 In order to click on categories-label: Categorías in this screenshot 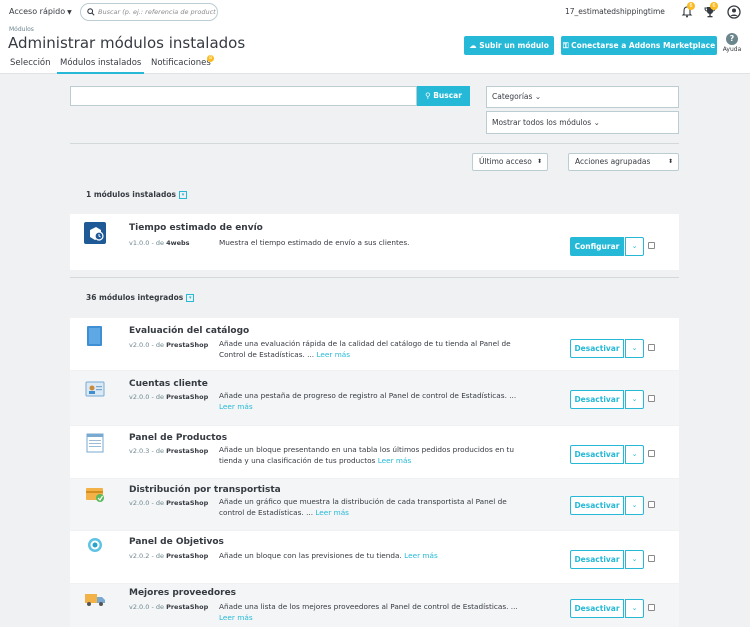, I will do `click(512, 96)`.